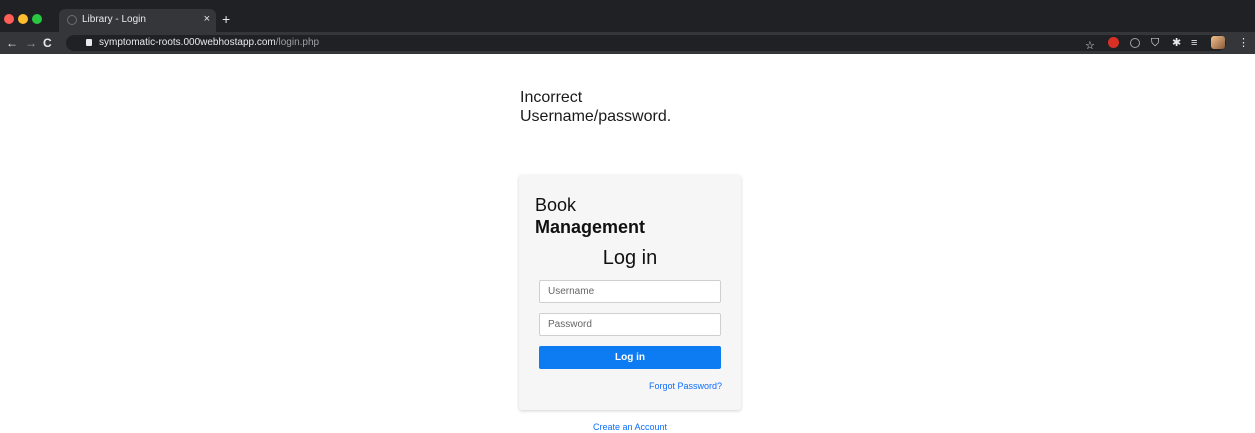 The width and height of the screenshot is (1255, 433). What do you see at coordinates (297, 42) in the screenshot?
I see `url-path: /login.php` at bounding box center [297, 42].